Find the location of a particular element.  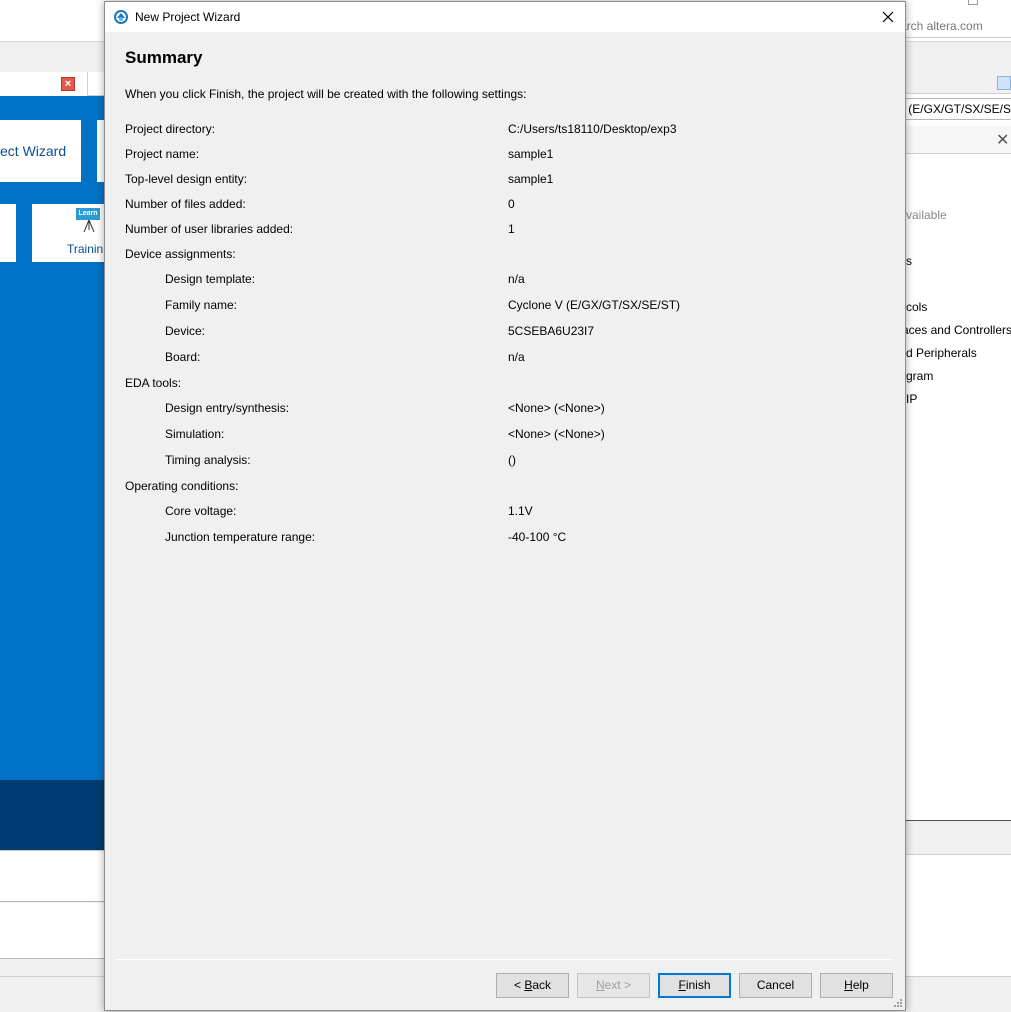

next-button-mnemonic: N is located at coordinates (600, 985).